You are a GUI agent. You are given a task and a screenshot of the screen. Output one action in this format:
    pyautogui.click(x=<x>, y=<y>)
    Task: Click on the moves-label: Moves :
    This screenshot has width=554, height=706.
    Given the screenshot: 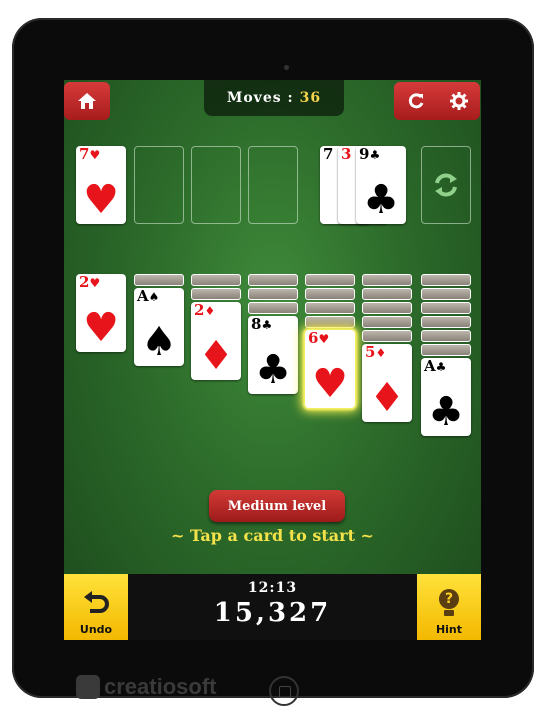 What is the action you would take?
    pyautogui.click(x=260, y=98)
    